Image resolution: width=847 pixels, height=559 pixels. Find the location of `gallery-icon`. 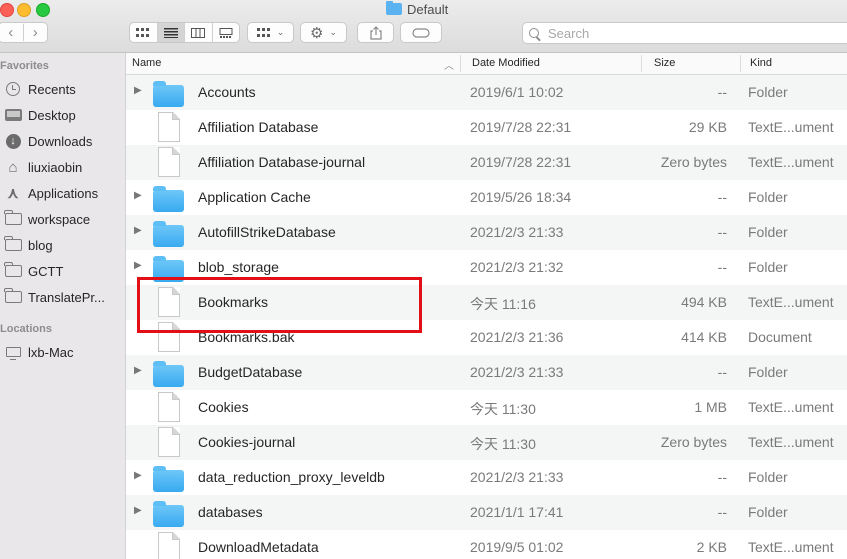

gallery-icon is located at coordinates (226, 32).